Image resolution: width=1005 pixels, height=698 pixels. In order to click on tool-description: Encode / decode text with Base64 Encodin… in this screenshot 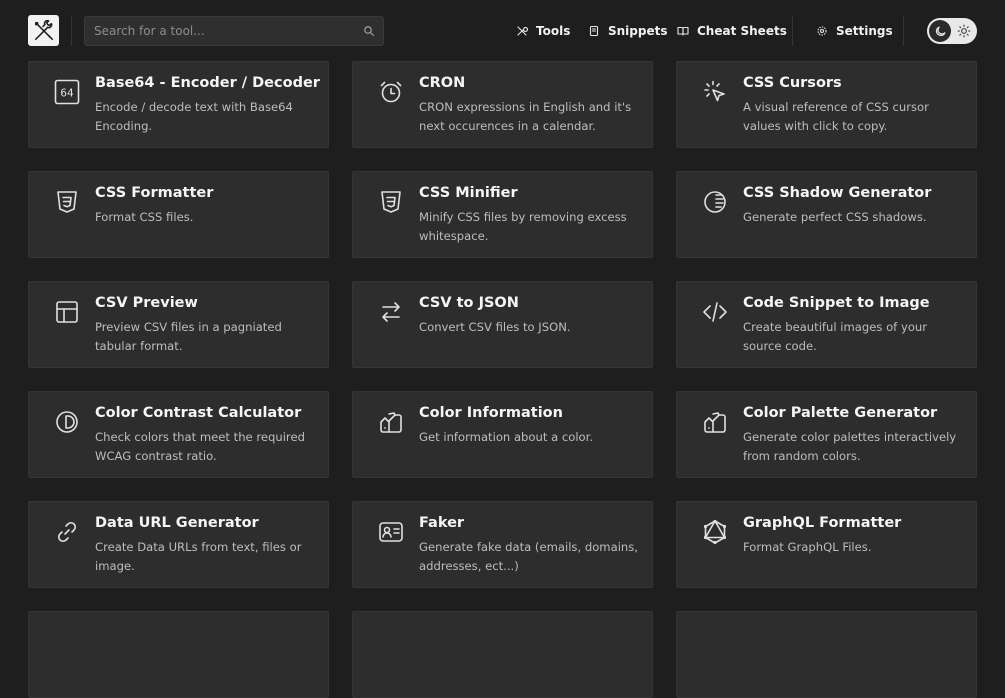, I will do `click(194, 116)`.